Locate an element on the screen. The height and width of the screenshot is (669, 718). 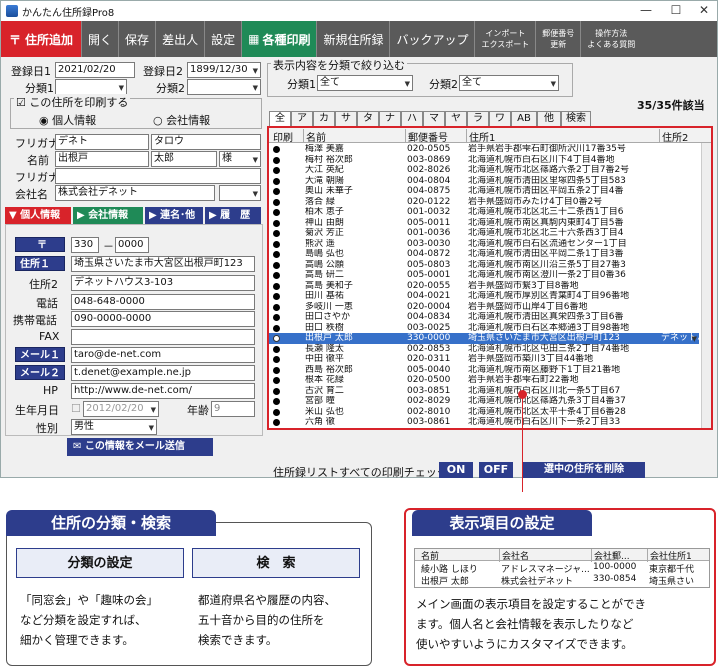
table-row: 梅澤 美嘉 020-0505 岩手県岩手郡雫石町御所沢川17番35号 is located at coordinates (484, 149).